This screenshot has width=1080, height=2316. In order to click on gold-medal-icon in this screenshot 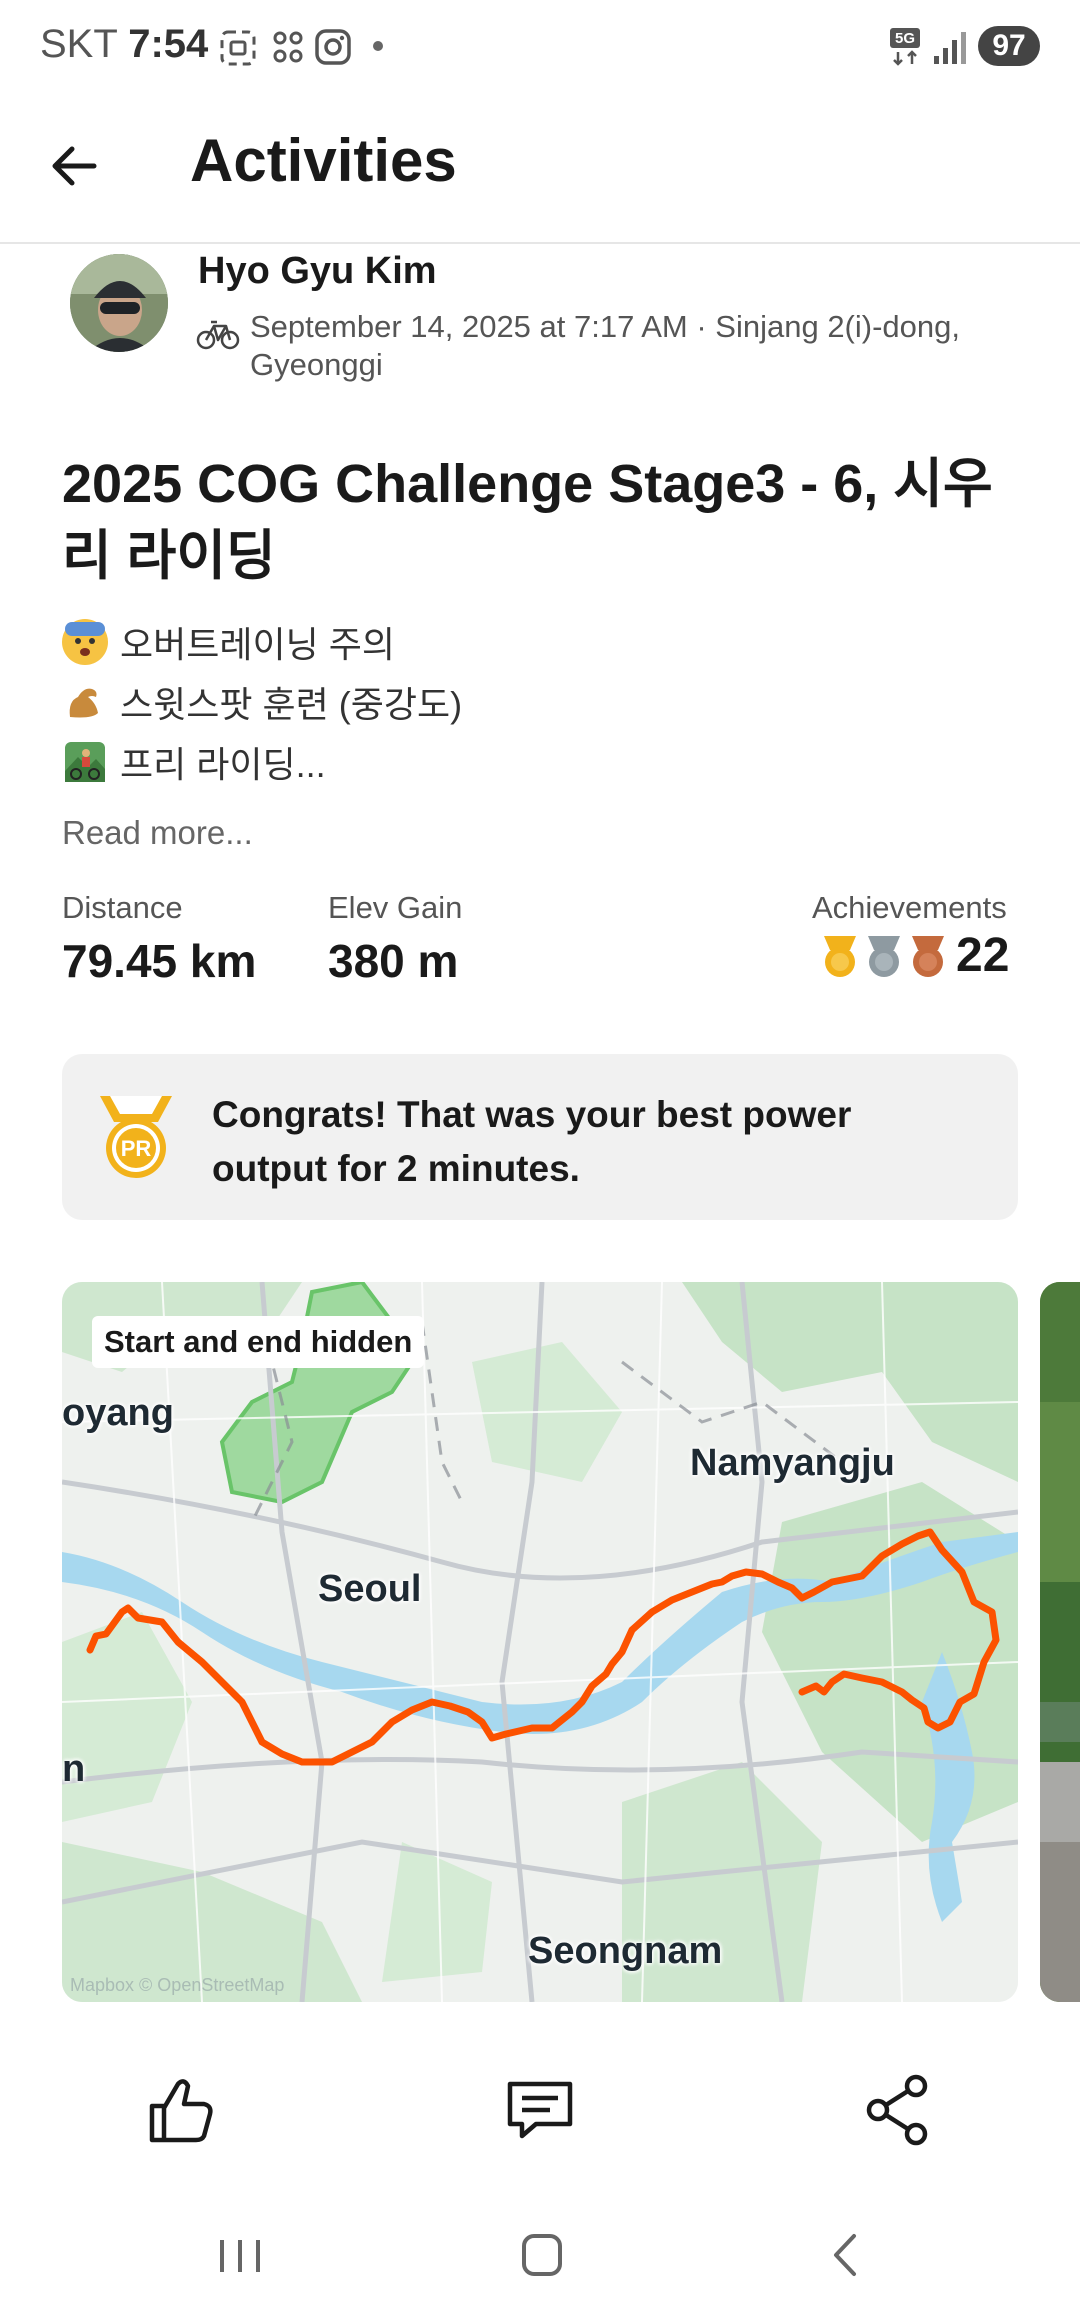, I will do `click(840, 956)`.